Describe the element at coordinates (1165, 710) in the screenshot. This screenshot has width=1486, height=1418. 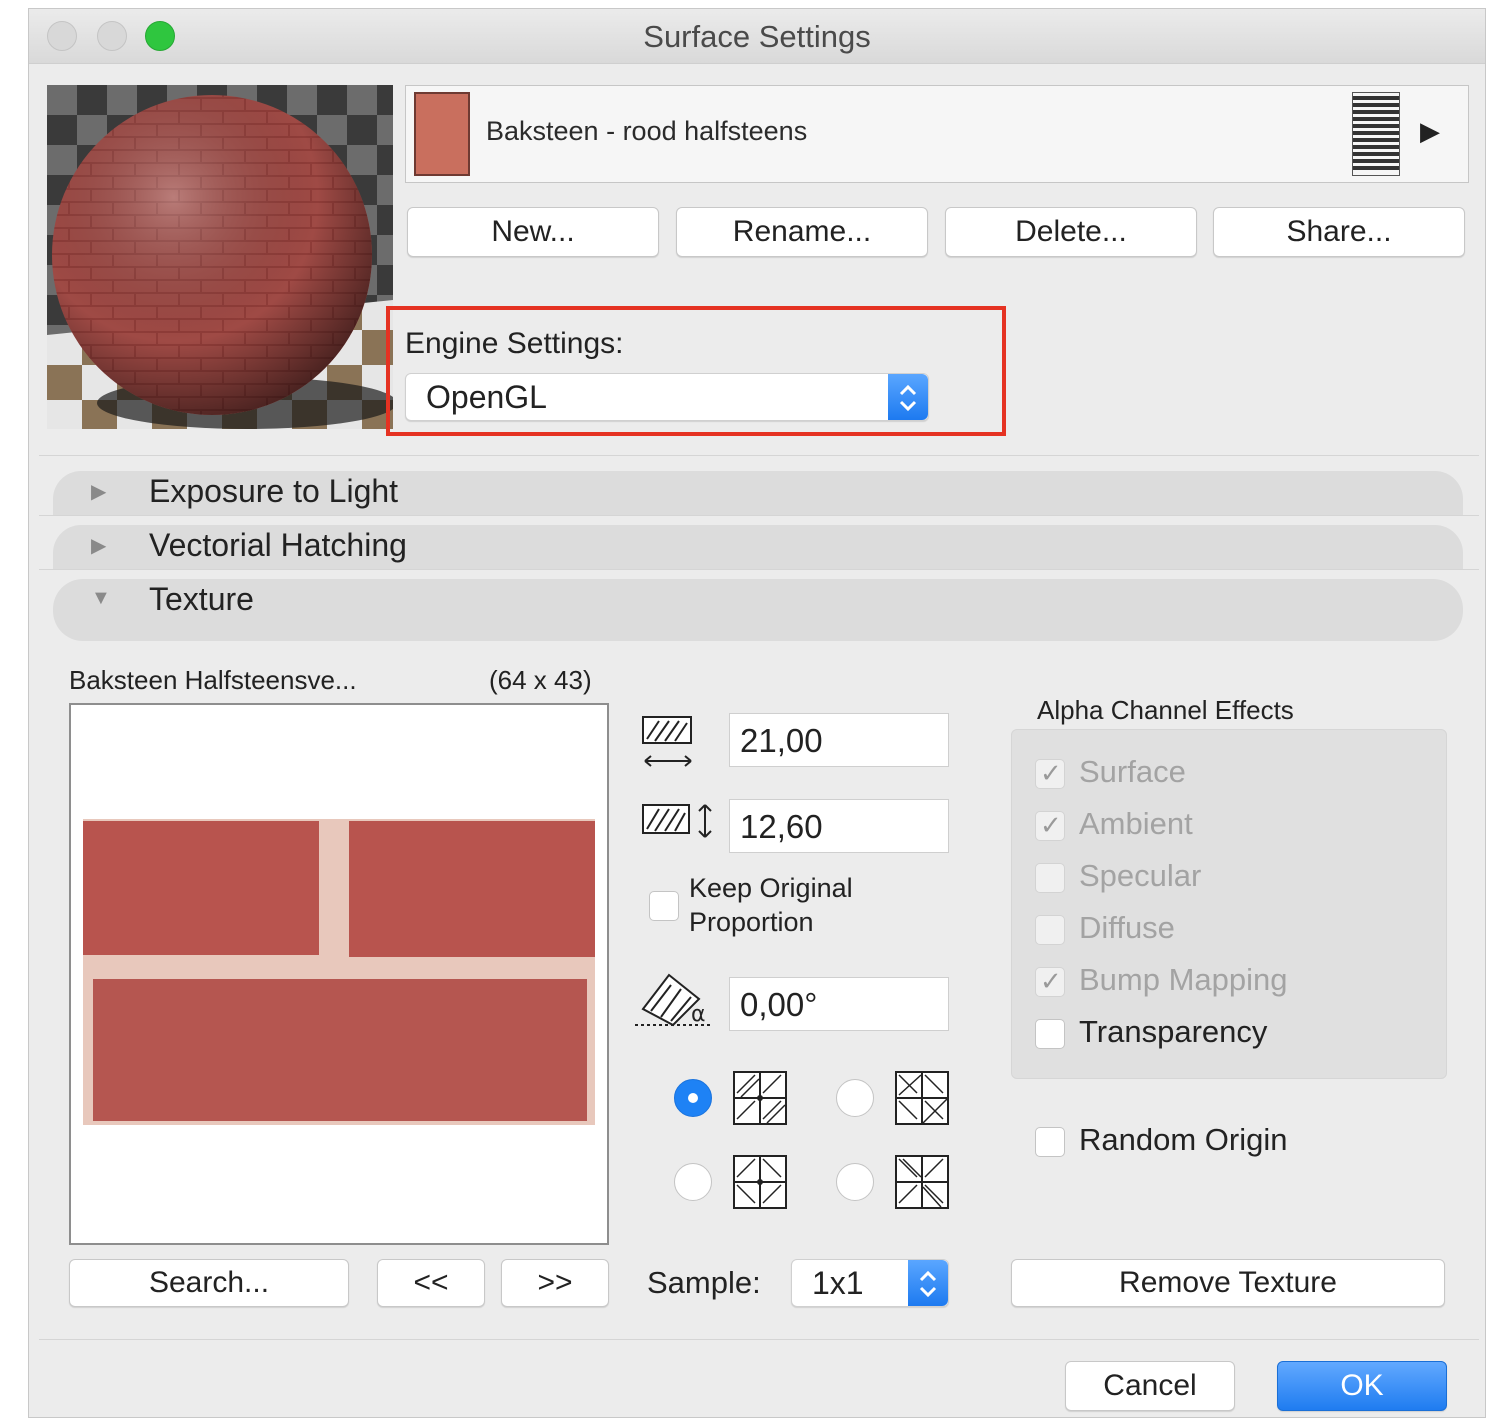
I see `alpha-channel-title: Alpha Channel Effects` at that location.